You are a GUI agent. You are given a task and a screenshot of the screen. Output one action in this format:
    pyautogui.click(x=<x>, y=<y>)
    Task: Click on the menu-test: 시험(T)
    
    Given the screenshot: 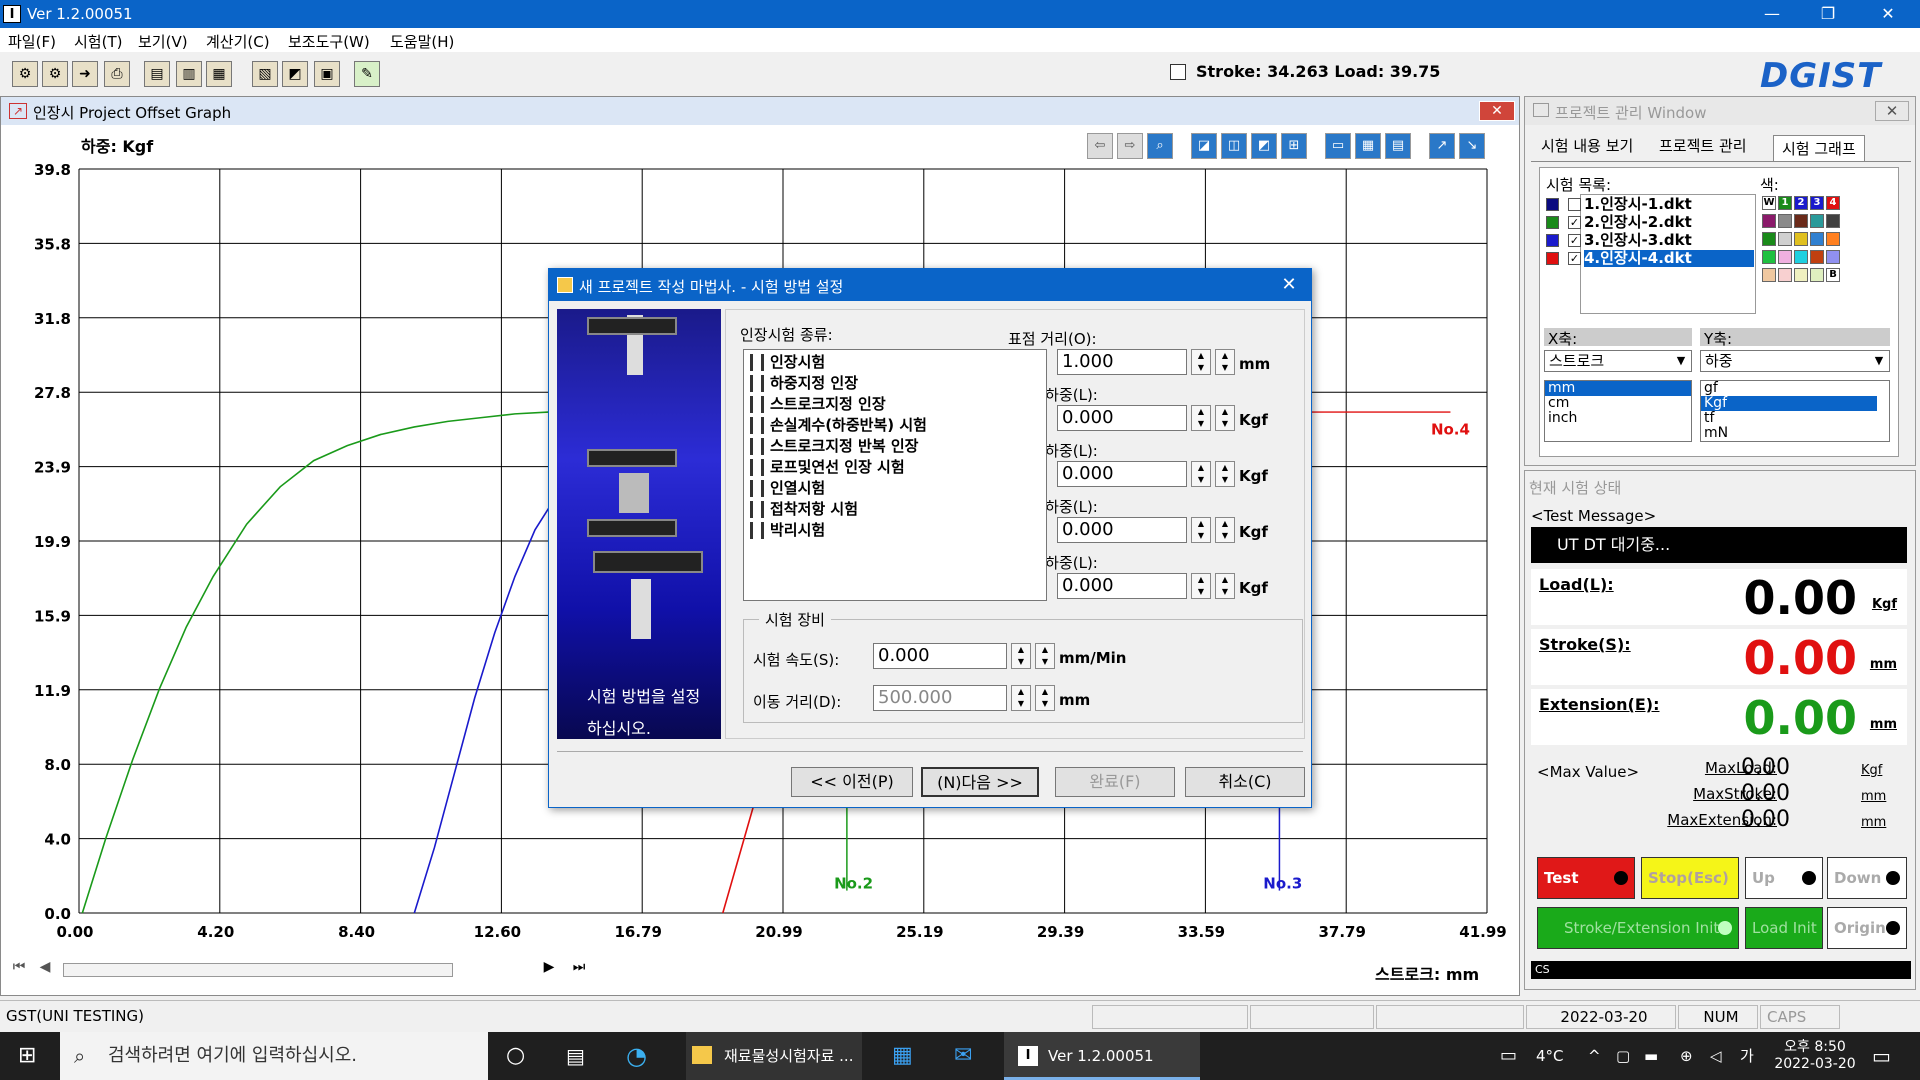 What is the action you would take?
    pyautogui.click(x=98, y=41)
    